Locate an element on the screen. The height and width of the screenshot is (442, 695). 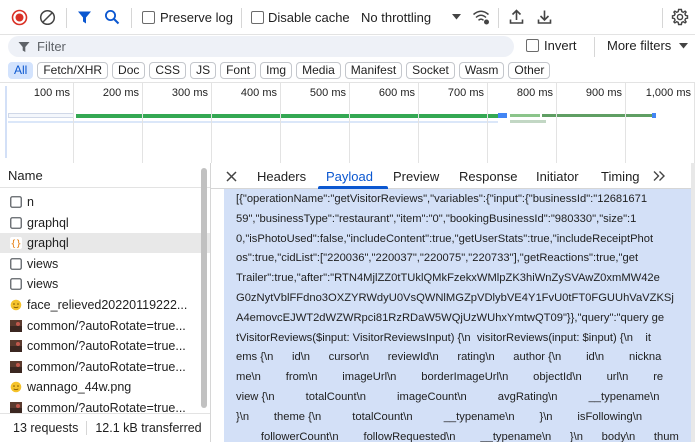
preserve-log-checkbox is located at coordinates (148, 17).